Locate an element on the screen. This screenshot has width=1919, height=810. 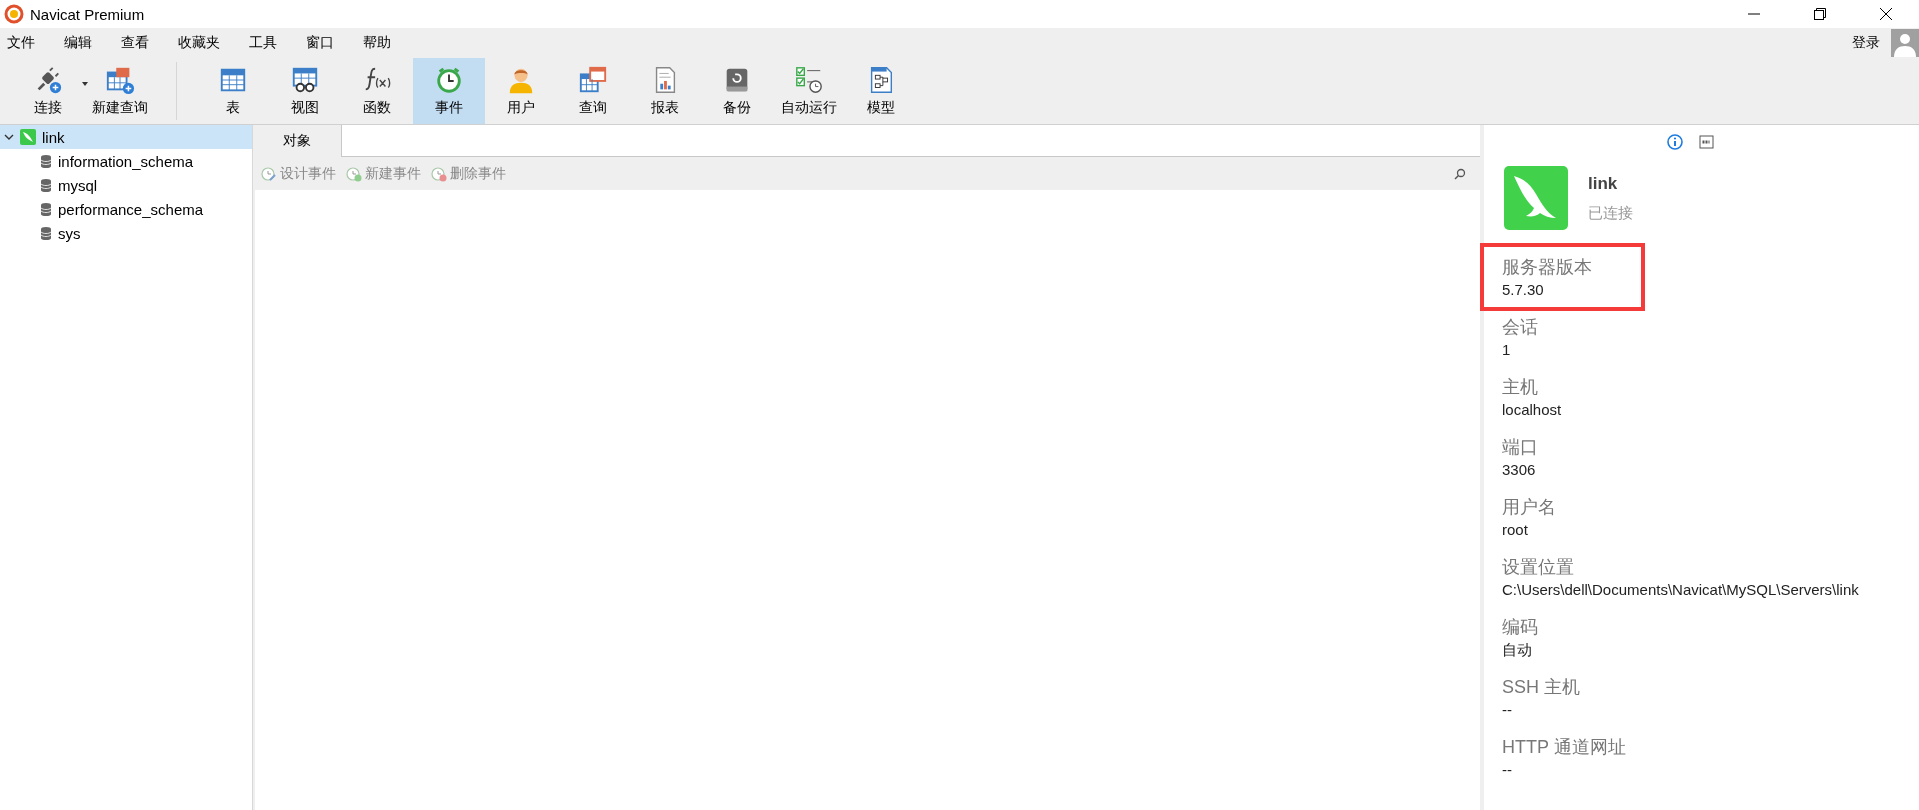
toolbar-button: 用户 is located at coordinates (521, 91).